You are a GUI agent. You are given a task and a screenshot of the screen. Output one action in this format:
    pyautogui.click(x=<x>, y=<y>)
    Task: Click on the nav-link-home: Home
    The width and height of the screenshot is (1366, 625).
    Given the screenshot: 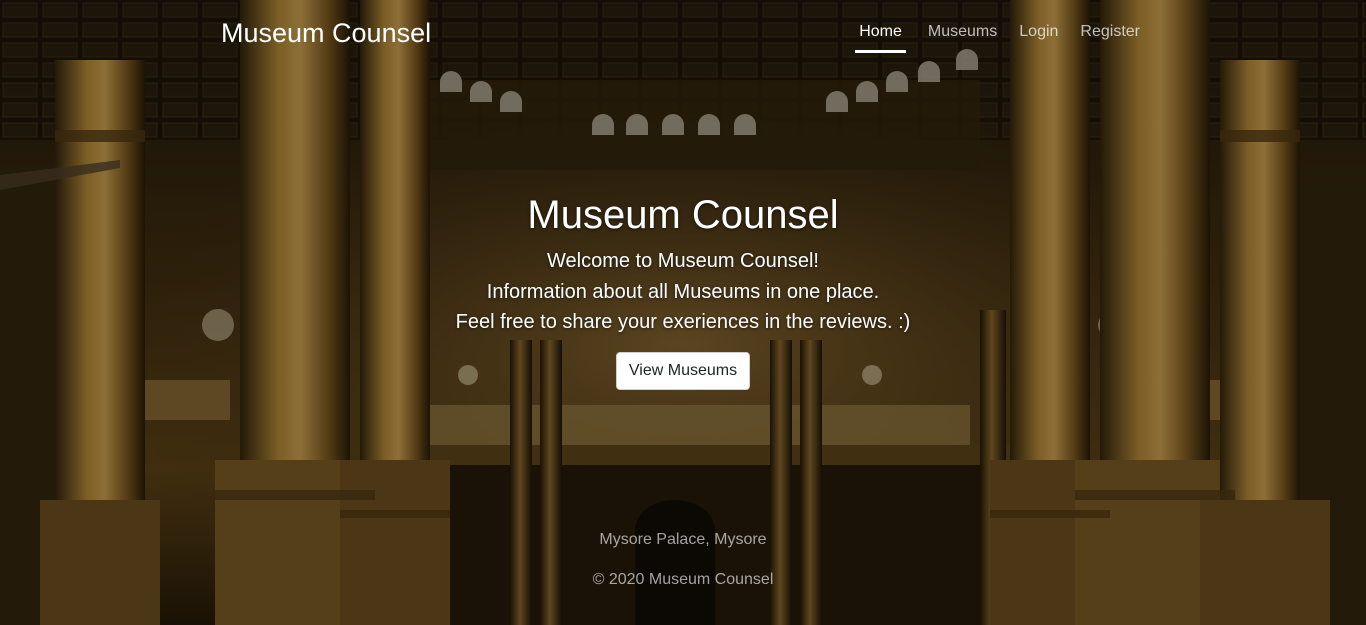 What is the action you would take?
    pyautogui.click(x=880, y=37)
    